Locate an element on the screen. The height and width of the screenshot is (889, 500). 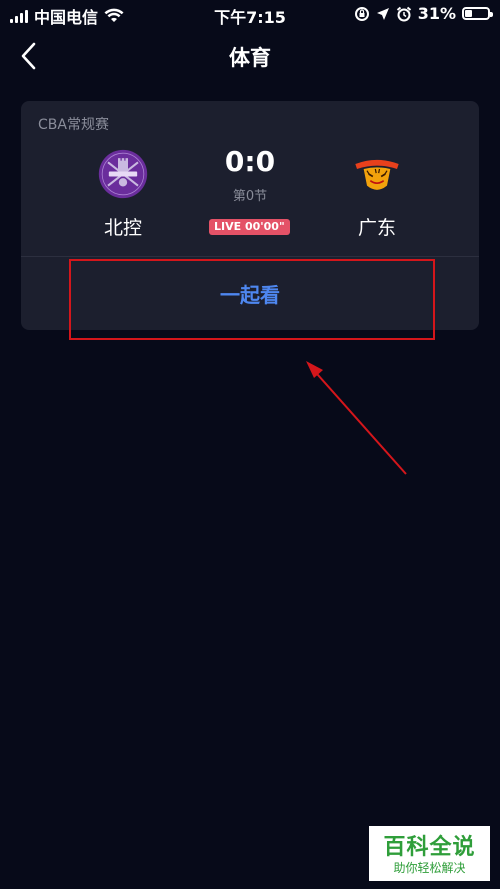
watermark-subtitle: 助你轻松解决 is located at coordinates (429, 868).